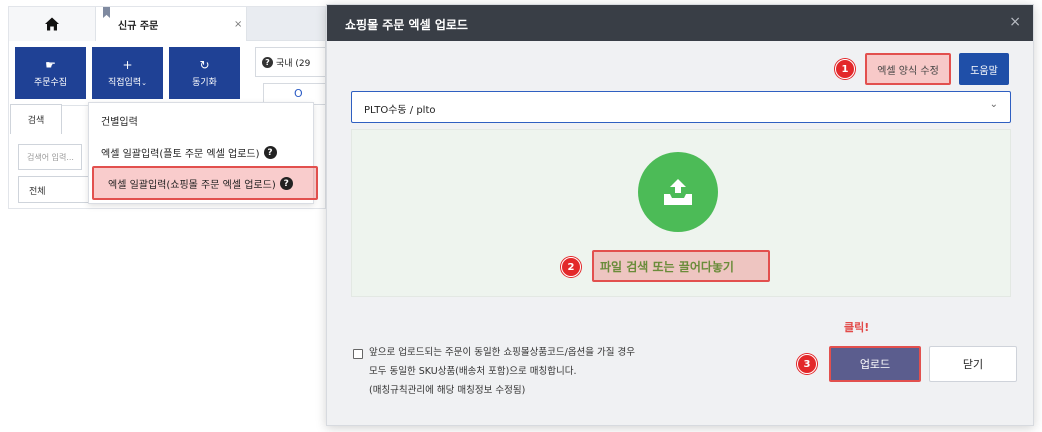 Image resolution: width=1042 pixels, height=432 pixels. What do you see at coordinates (447, 390) in the screenshot?
I see `description-line: (매칭규칙관리에 해당 매칭정보 수정됨)` at bounding box center [447, 390].